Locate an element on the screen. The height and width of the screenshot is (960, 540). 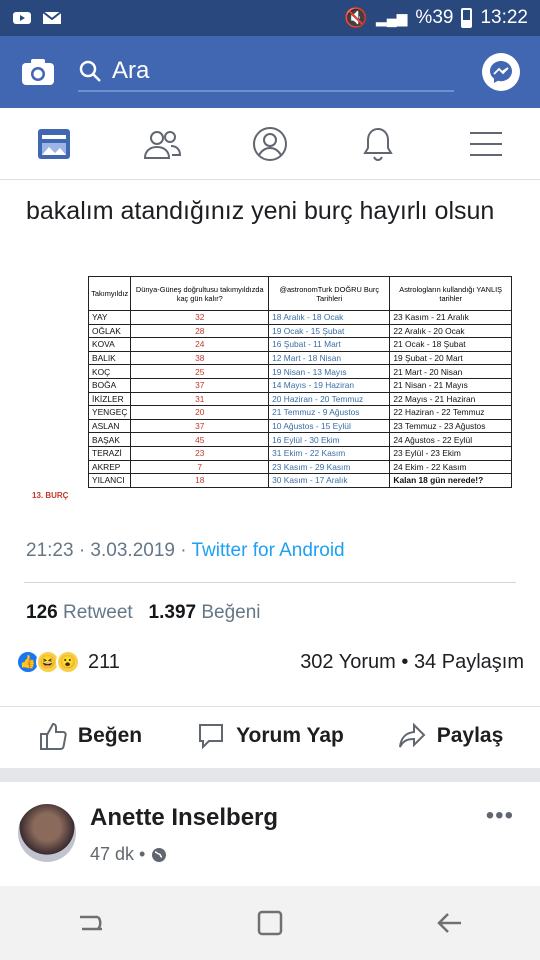
tab-bar is located at coordinates (270, 144).